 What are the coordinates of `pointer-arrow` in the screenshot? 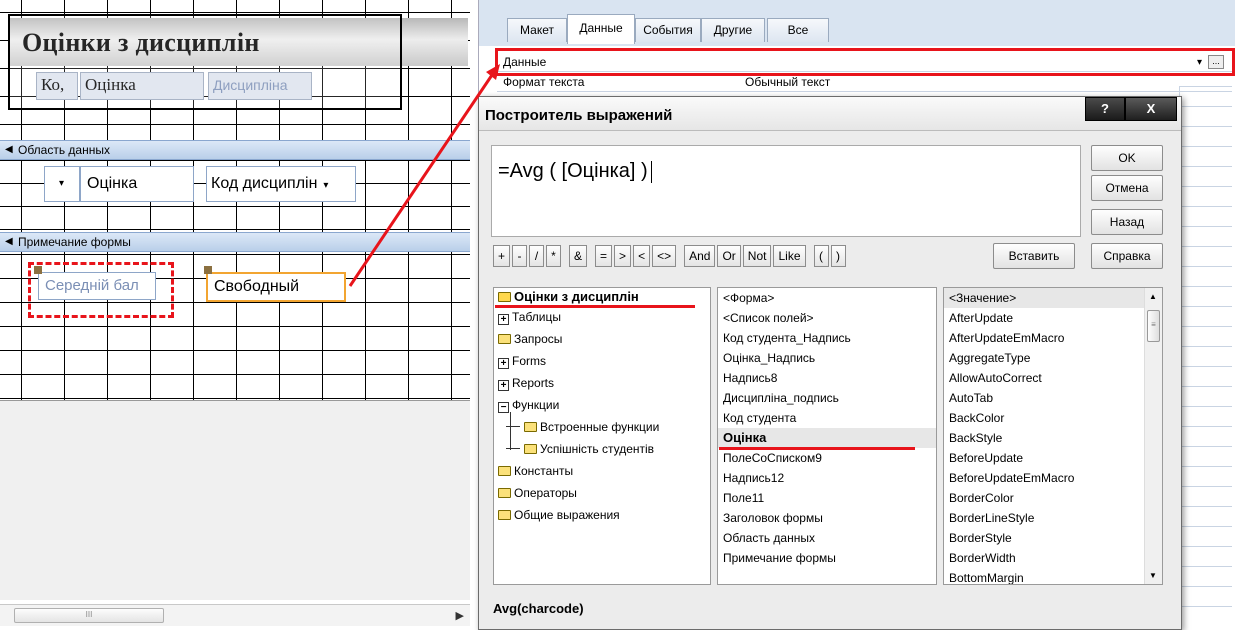 It's located at (424, 175).